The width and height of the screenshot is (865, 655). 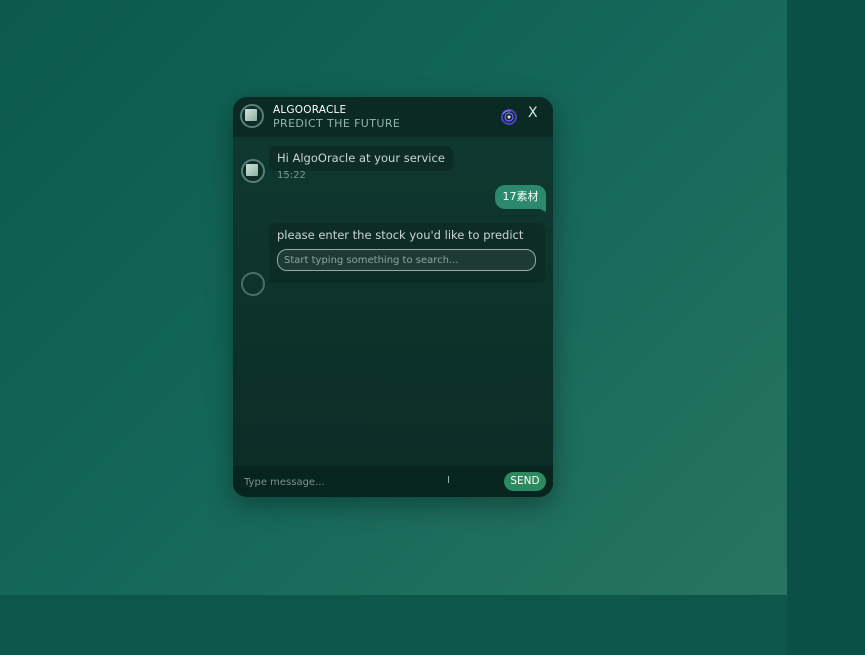 I want to click on message-input-bar: SEND, so click(x=393, y=481).